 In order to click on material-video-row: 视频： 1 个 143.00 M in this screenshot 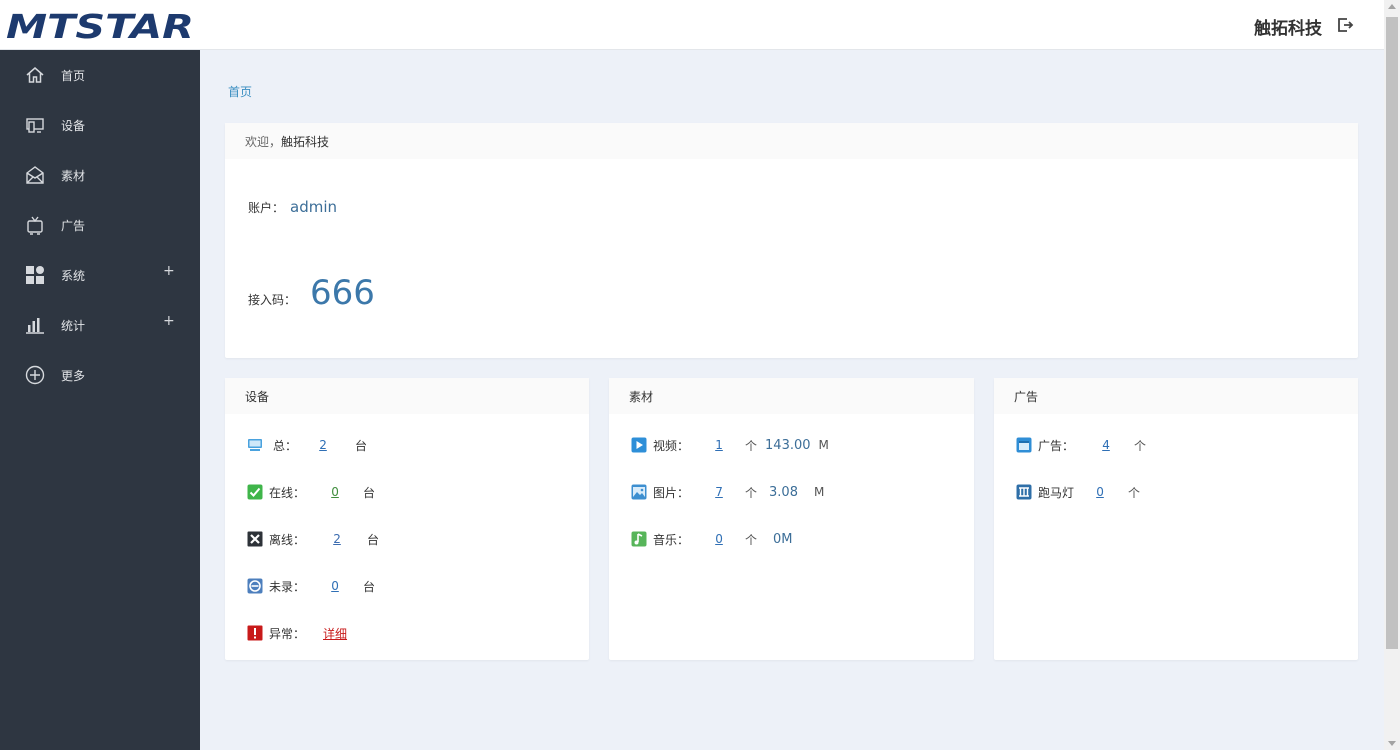, I will do `click(730, 445)`.